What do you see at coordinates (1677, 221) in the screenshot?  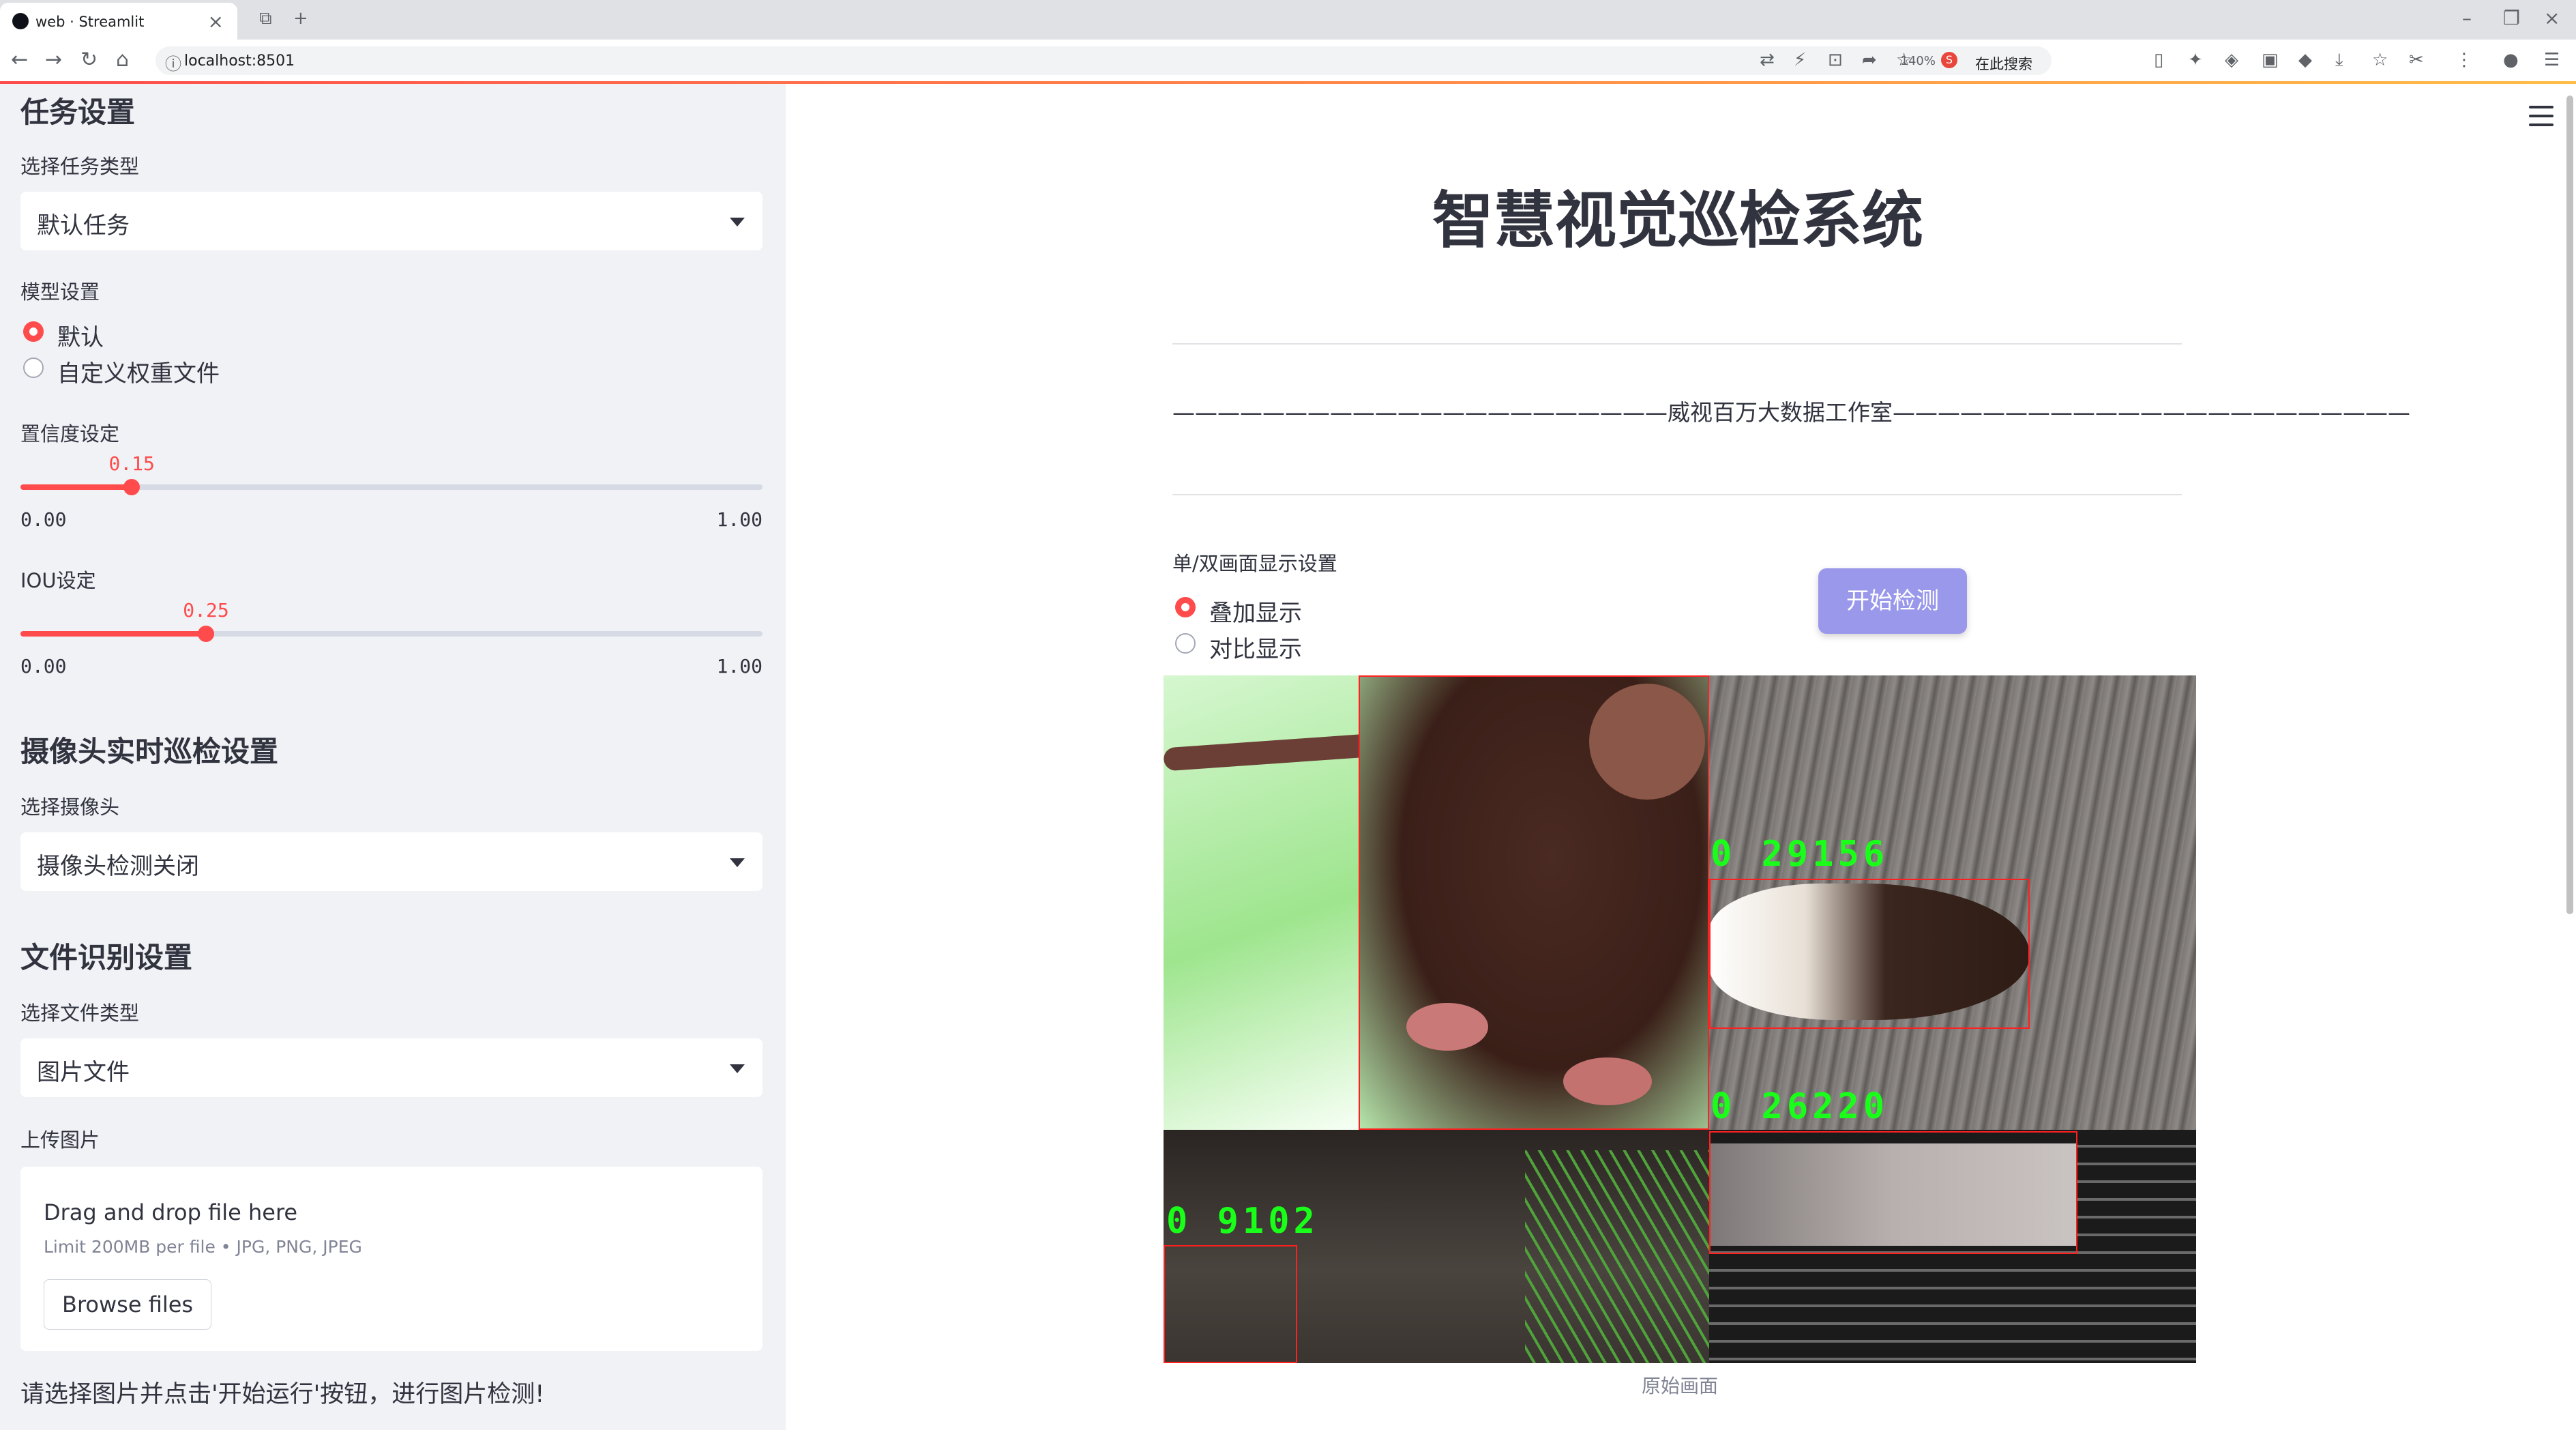 I see `page-title: 智慧视觉巡检系统` at bounding box center [1677, 221].